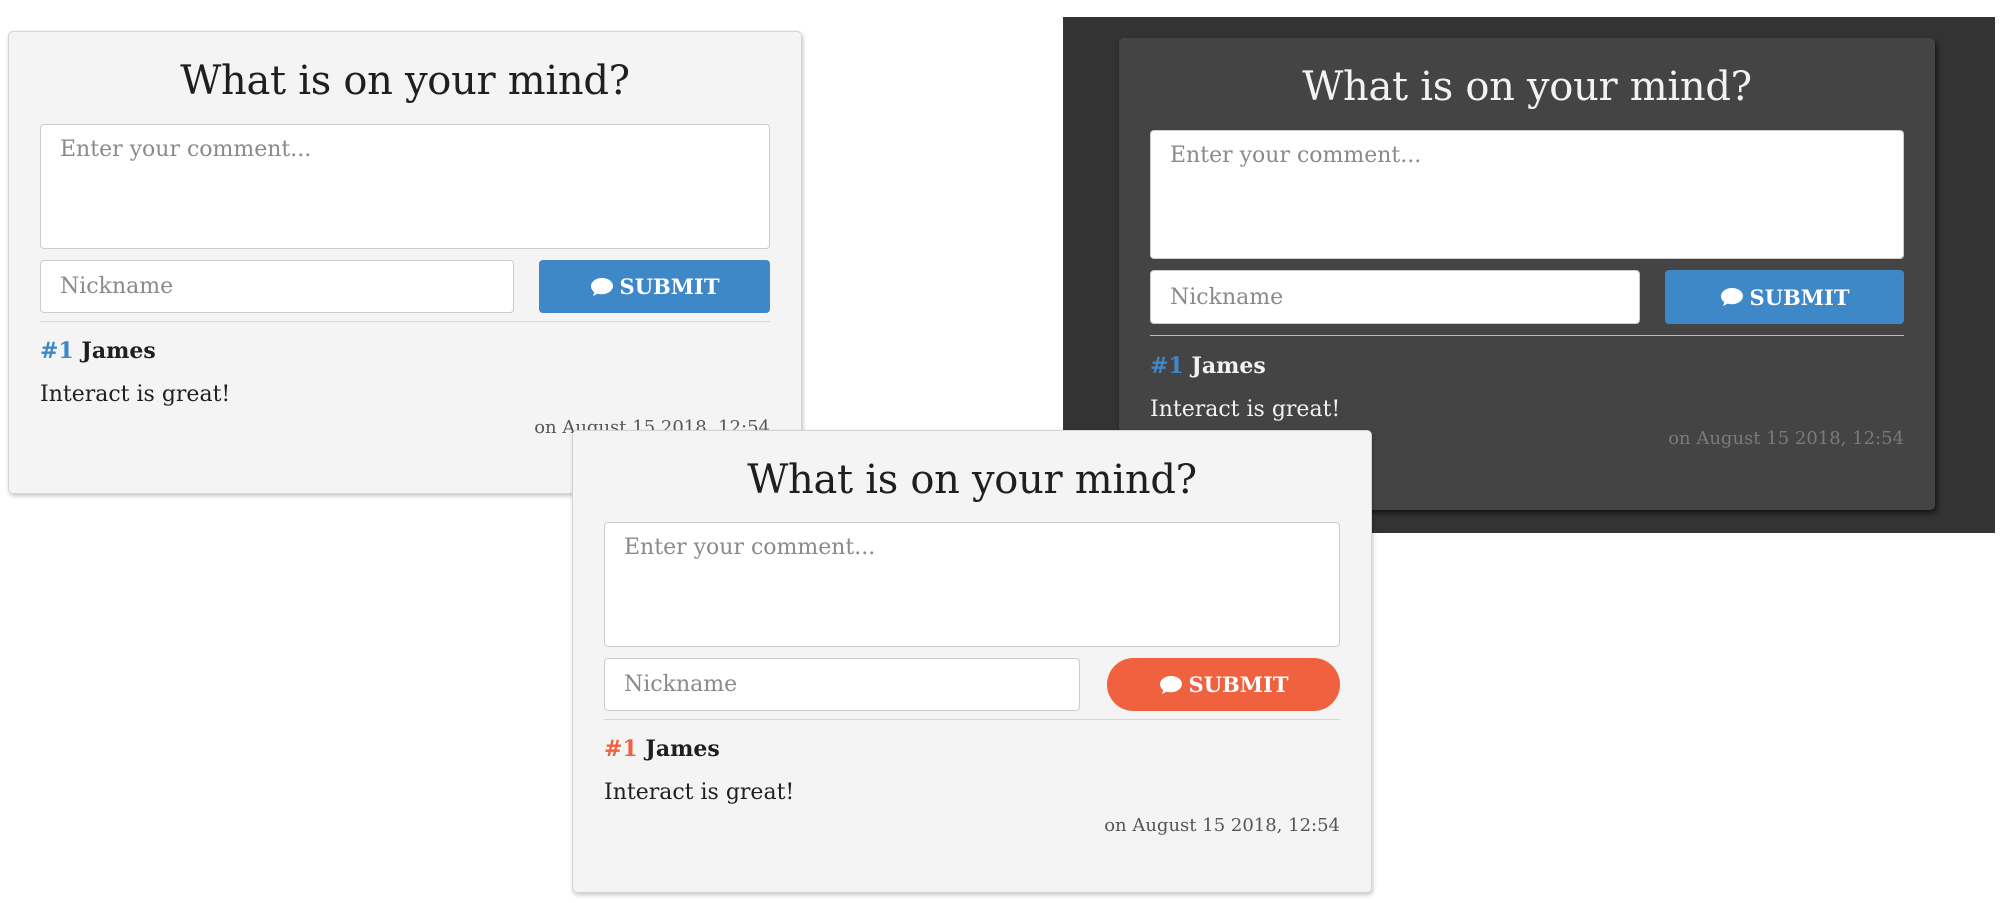 This screenshot has height=903, width=2000. I want to click on comment-timestamp: on August 15 2018, 12:54, so click(1222, 825).